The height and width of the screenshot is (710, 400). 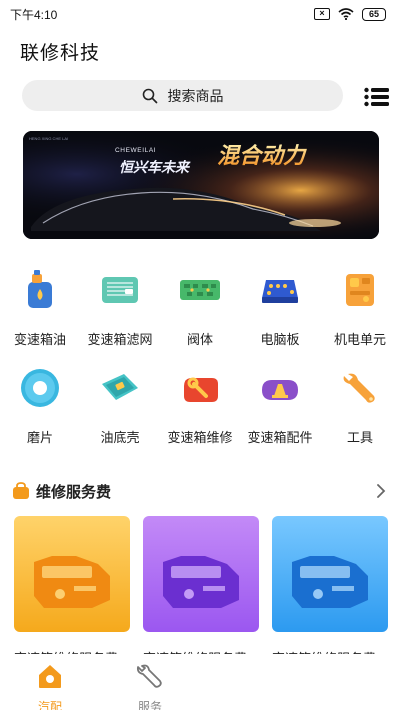 I want to click on search-input: 搜索商品, so click(x=182, y=95).